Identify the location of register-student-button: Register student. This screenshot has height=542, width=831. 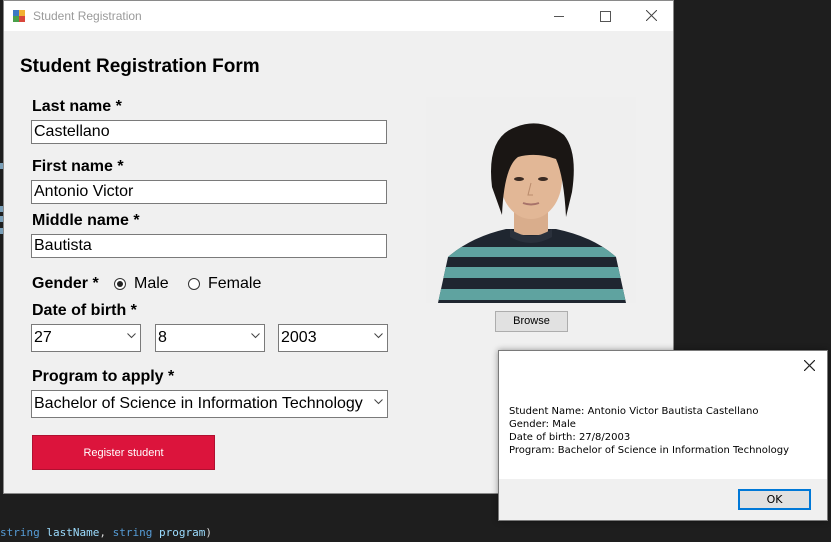
(123, 452).